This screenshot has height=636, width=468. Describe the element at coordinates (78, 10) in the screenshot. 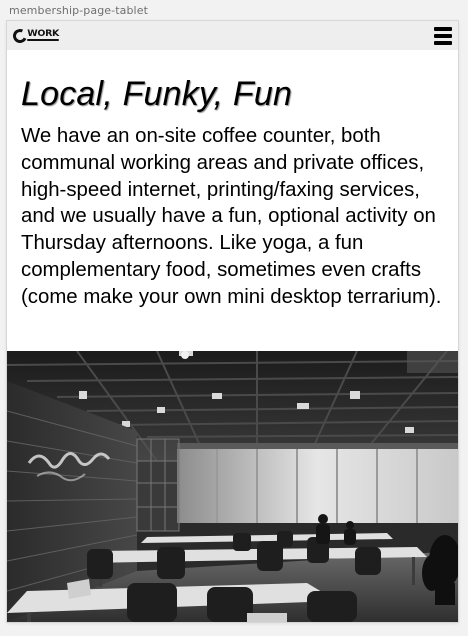

I see `frame-label: membership-page-tablet` at that location.